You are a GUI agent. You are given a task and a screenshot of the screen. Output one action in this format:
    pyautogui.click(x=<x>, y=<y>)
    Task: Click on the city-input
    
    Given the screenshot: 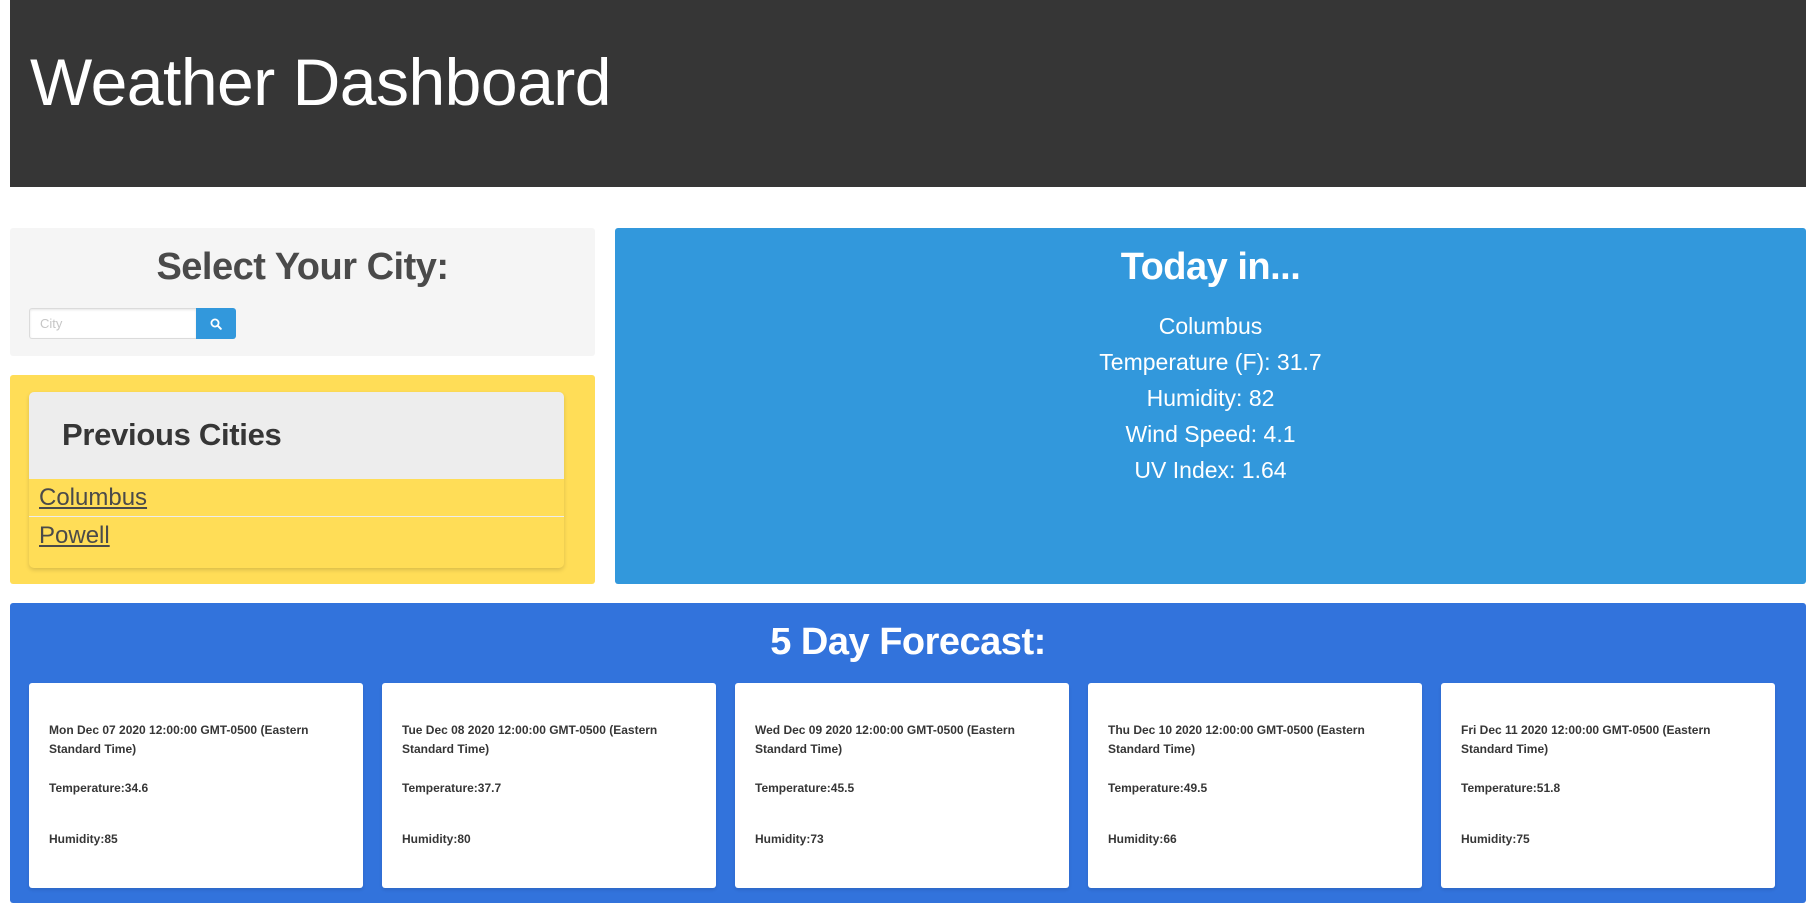 What is the action you would take?
    pyautogui.click(x=112, y=323)
    